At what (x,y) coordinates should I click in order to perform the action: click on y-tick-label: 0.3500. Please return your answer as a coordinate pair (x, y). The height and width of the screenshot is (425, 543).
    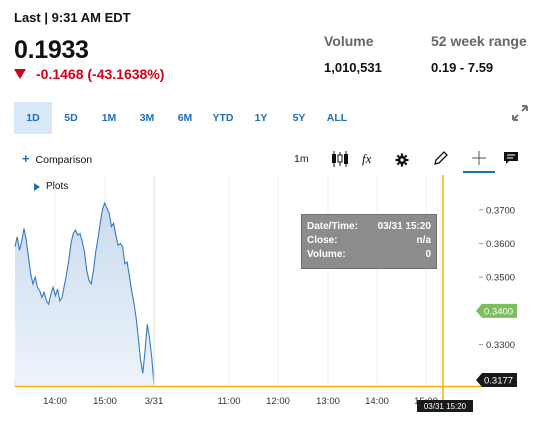
    Looking at the image, I should click on (500, 278).